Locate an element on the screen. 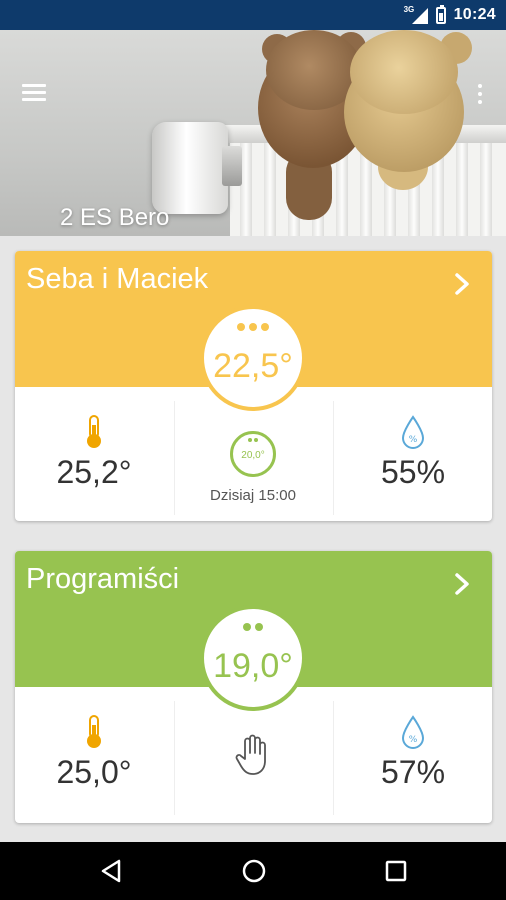  current-humidity: 57% is located at coordinates (413, 772).